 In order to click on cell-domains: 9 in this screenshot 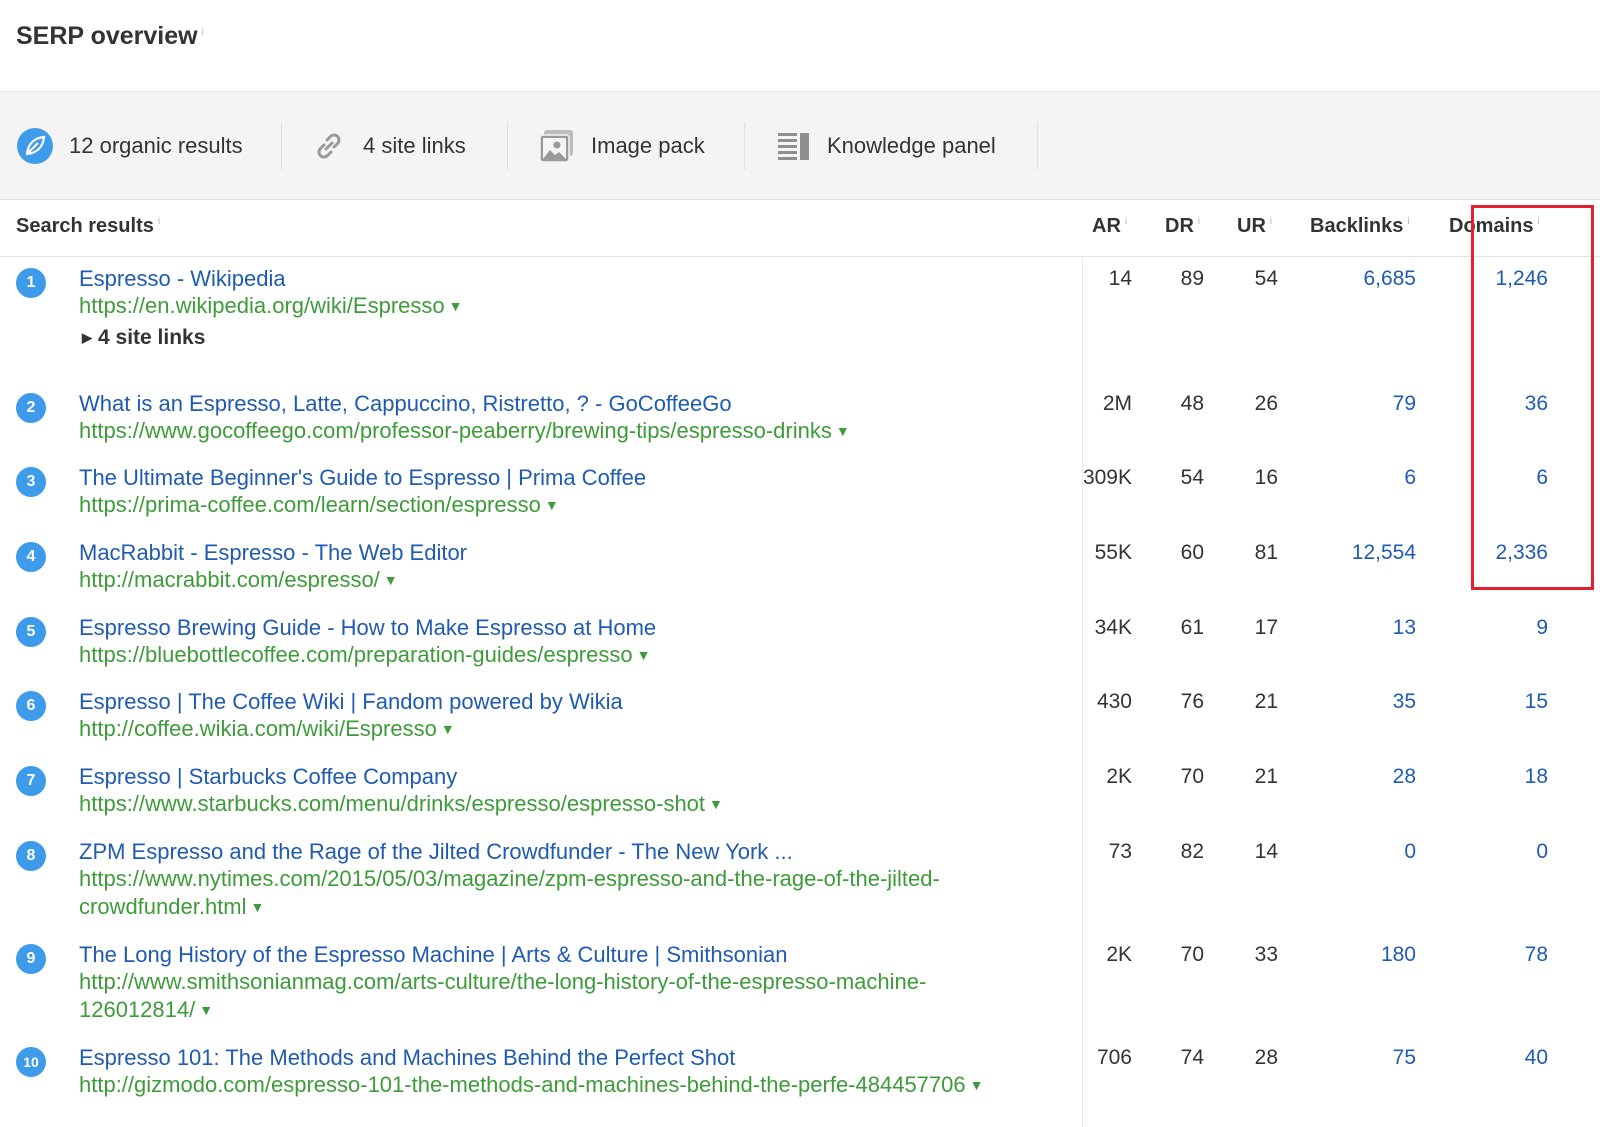, I will do `click(1542, 628)`.